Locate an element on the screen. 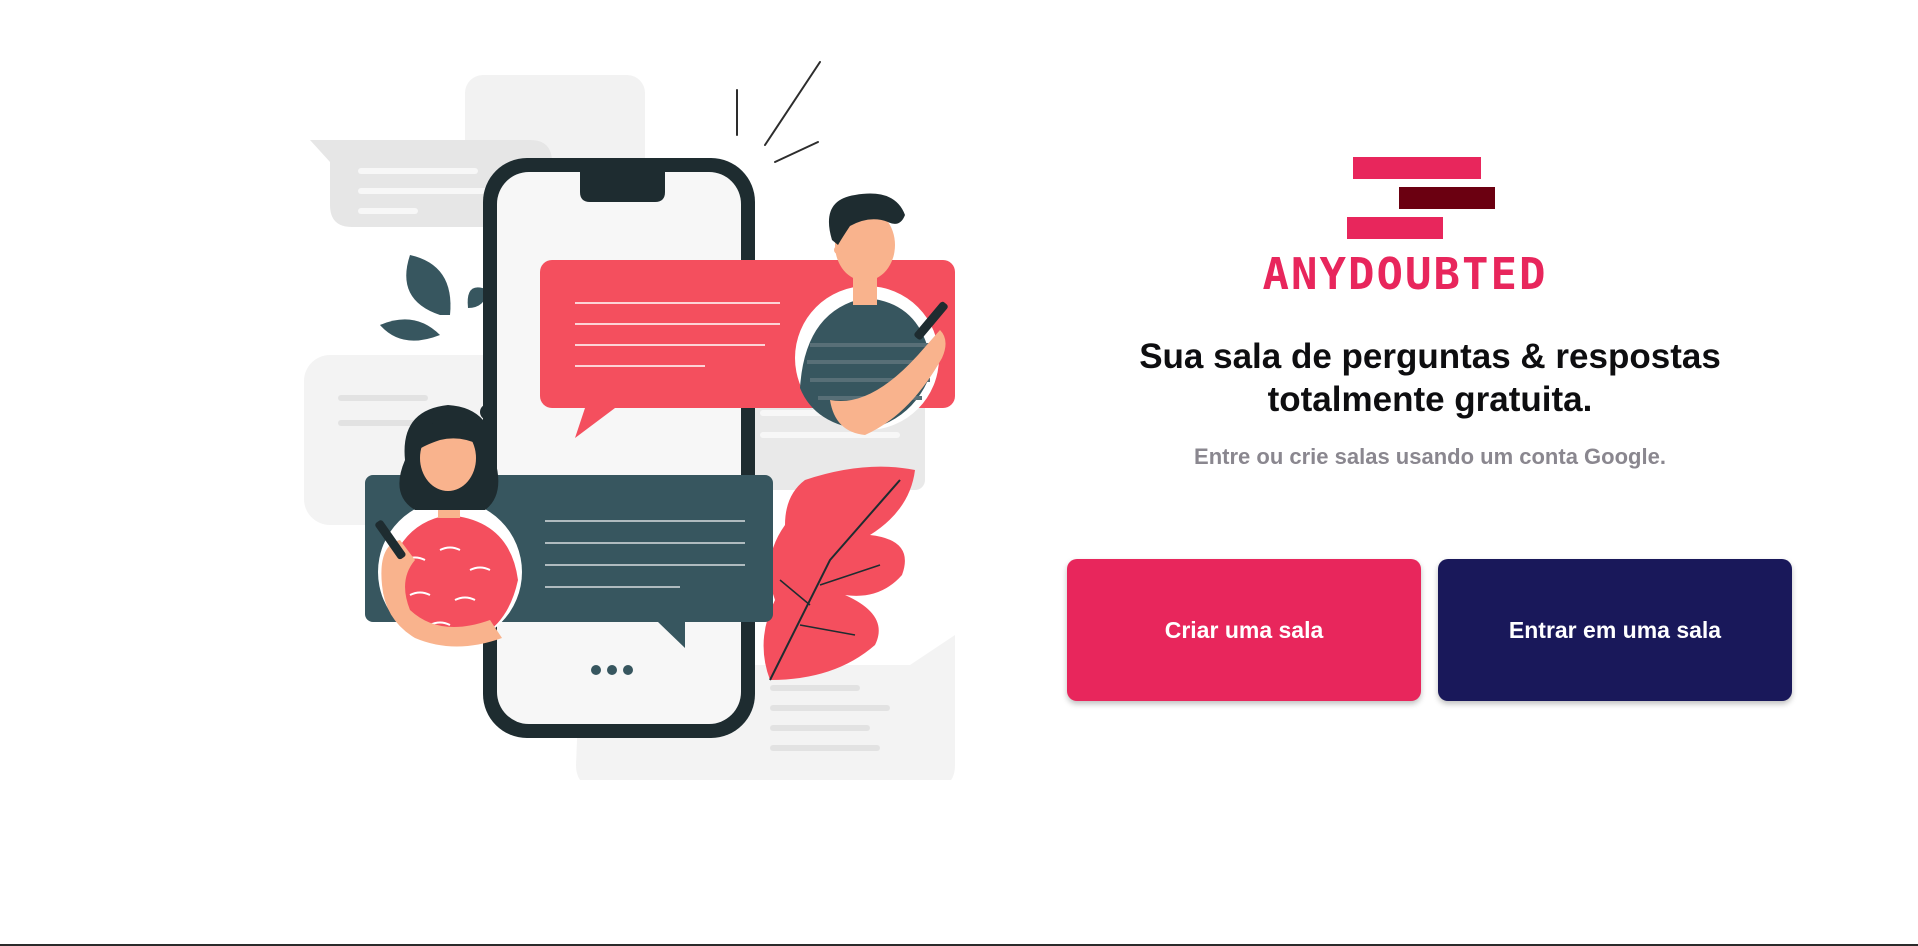 This screenshot has width=1918, height=946. headline-line-2: totalmente gratuita. is located at coordinates (1430, 399).